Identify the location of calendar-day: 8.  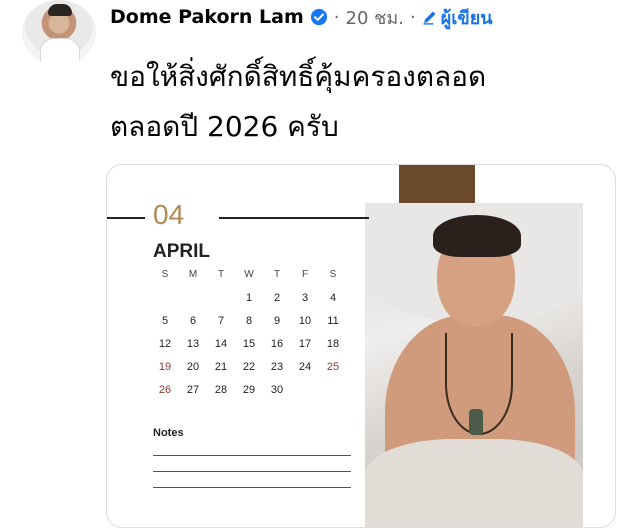
(249, 321).